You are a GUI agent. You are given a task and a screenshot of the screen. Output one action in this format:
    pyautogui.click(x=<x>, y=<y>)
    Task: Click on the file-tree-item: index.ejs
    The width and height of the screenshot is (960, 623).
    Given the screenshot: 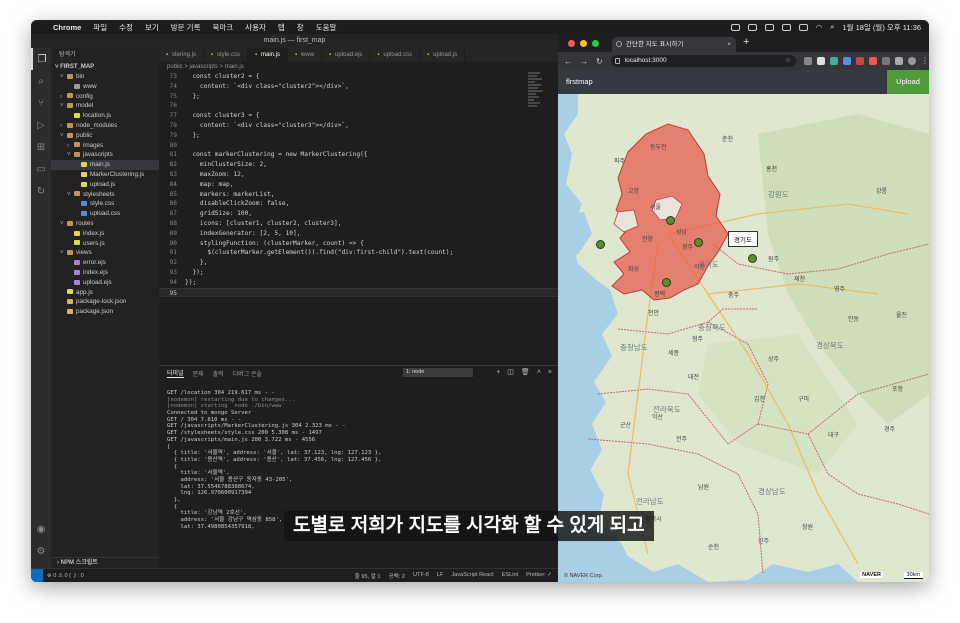 What is the action you would take?
    pyautogui.click(x=105, y=273)
    